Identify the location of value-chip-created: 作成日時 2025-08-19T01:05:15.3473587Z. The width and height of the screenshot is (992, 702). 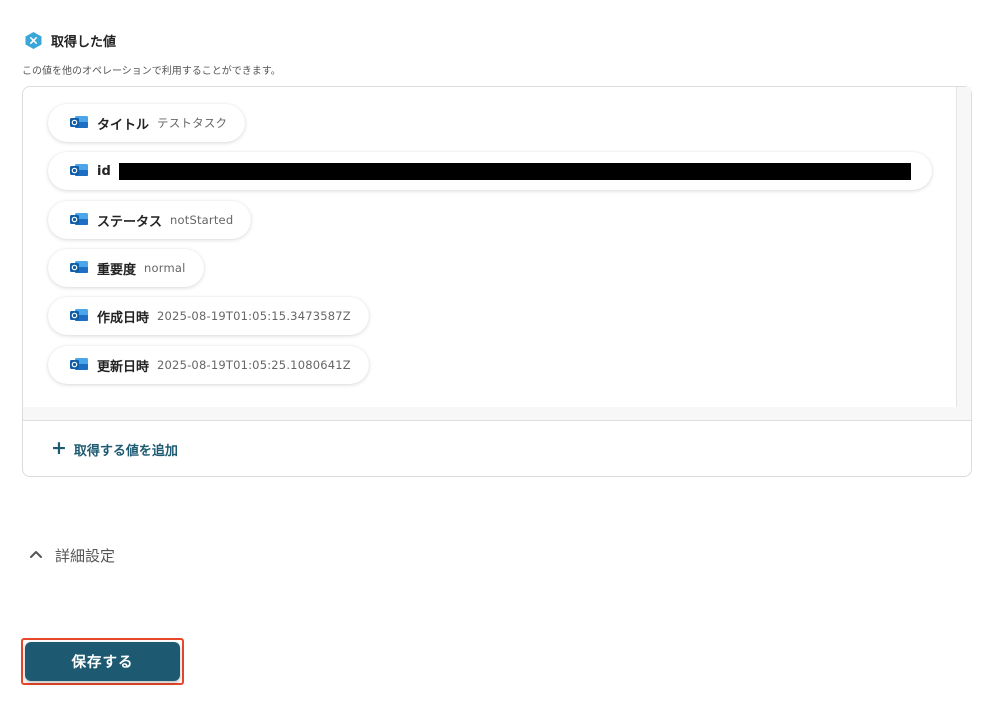
(208, 316).